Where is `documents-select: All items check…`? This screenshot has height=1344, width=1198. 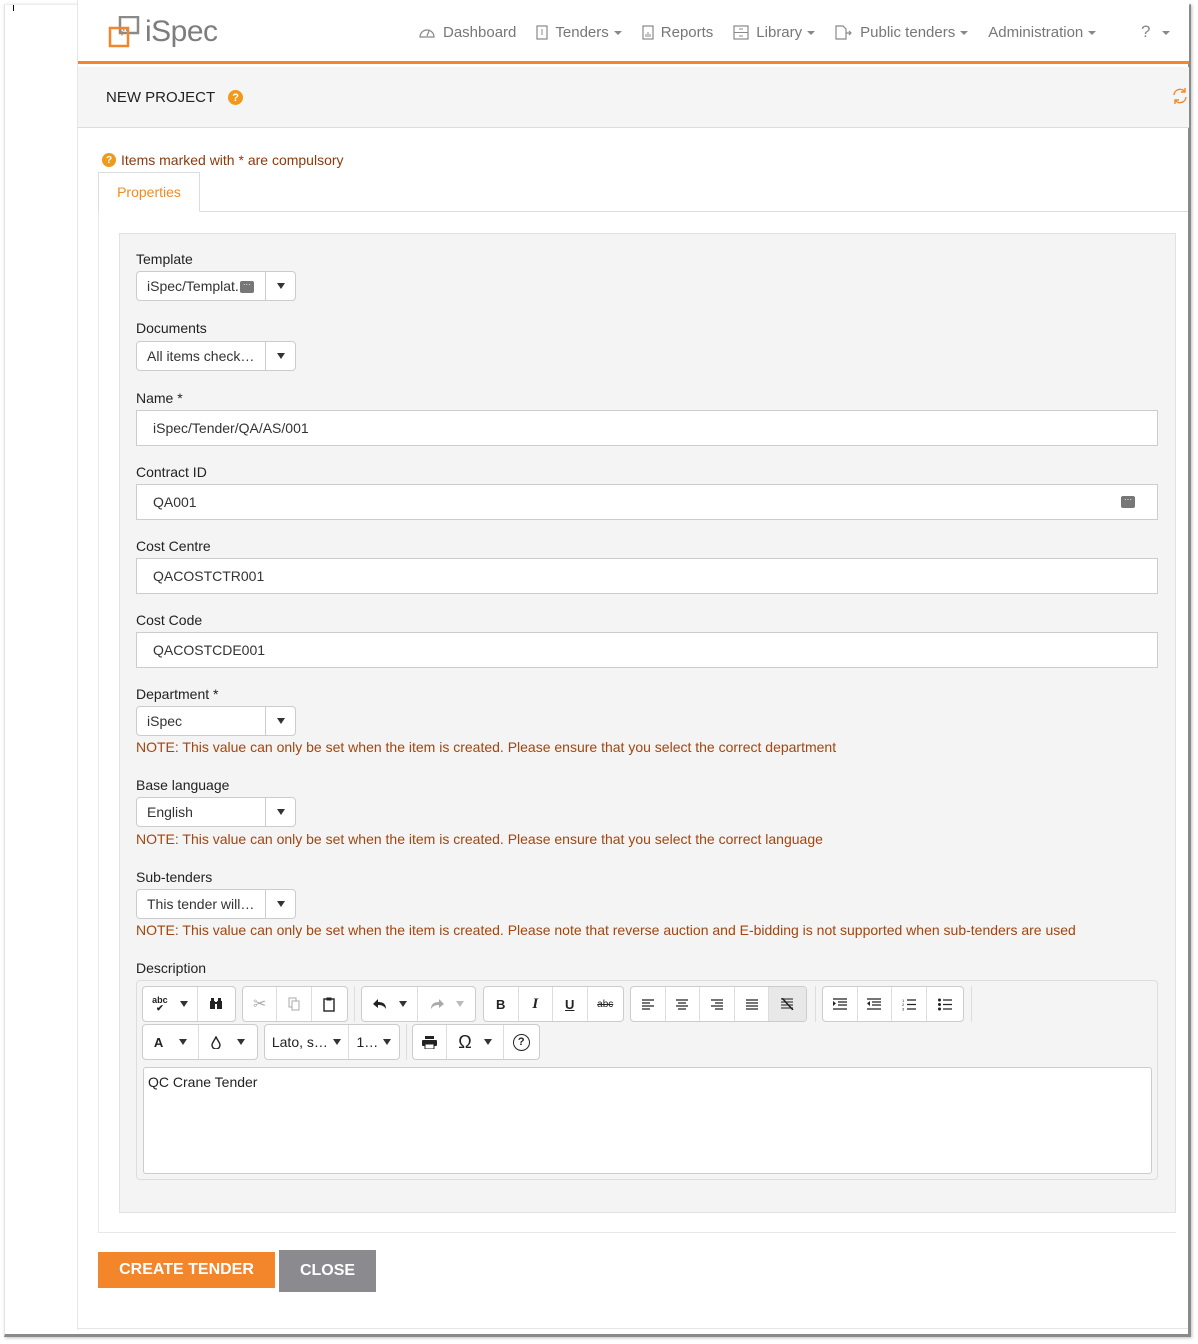 documents-select: All items check… is located at coordinates (216, 356).